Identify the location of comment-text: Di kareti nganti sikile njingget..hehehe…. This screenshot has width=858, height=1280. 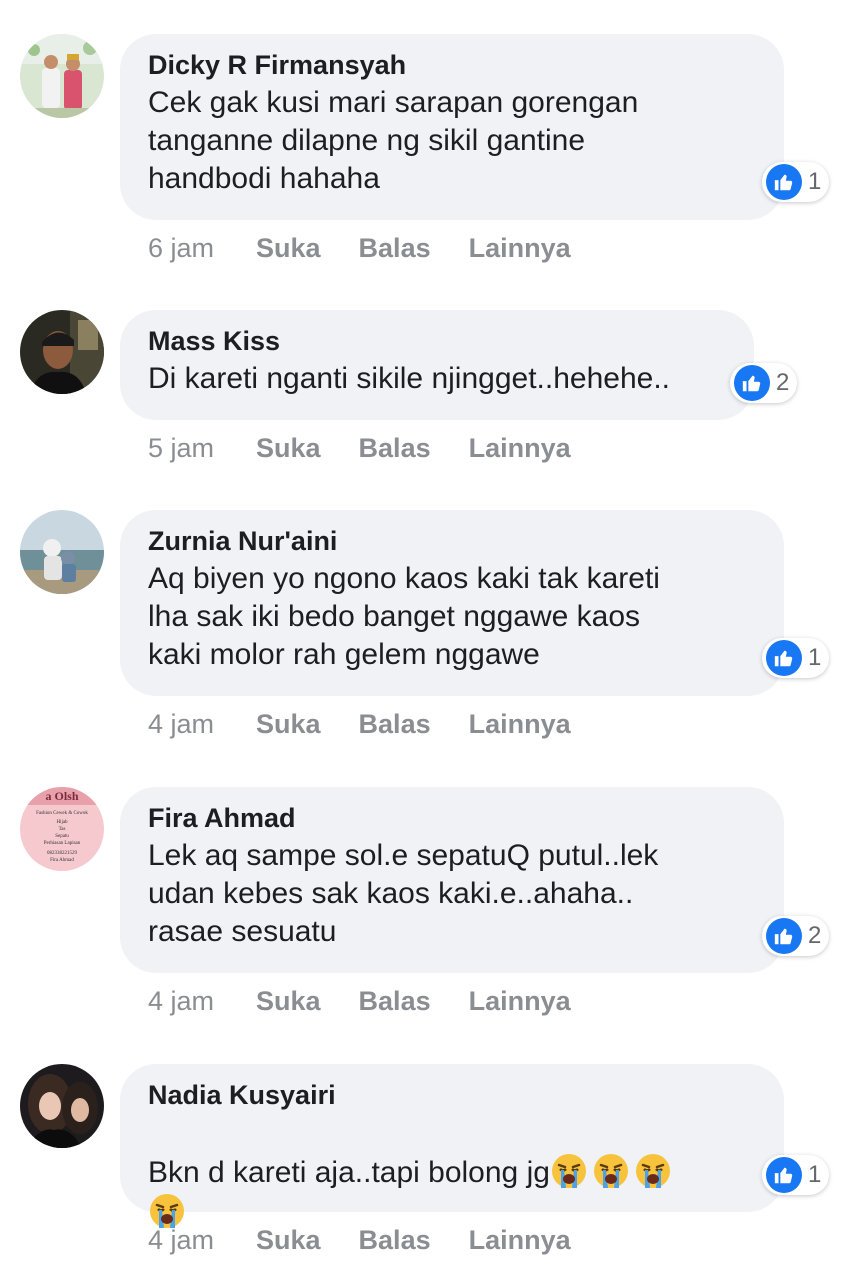
(409, 378).